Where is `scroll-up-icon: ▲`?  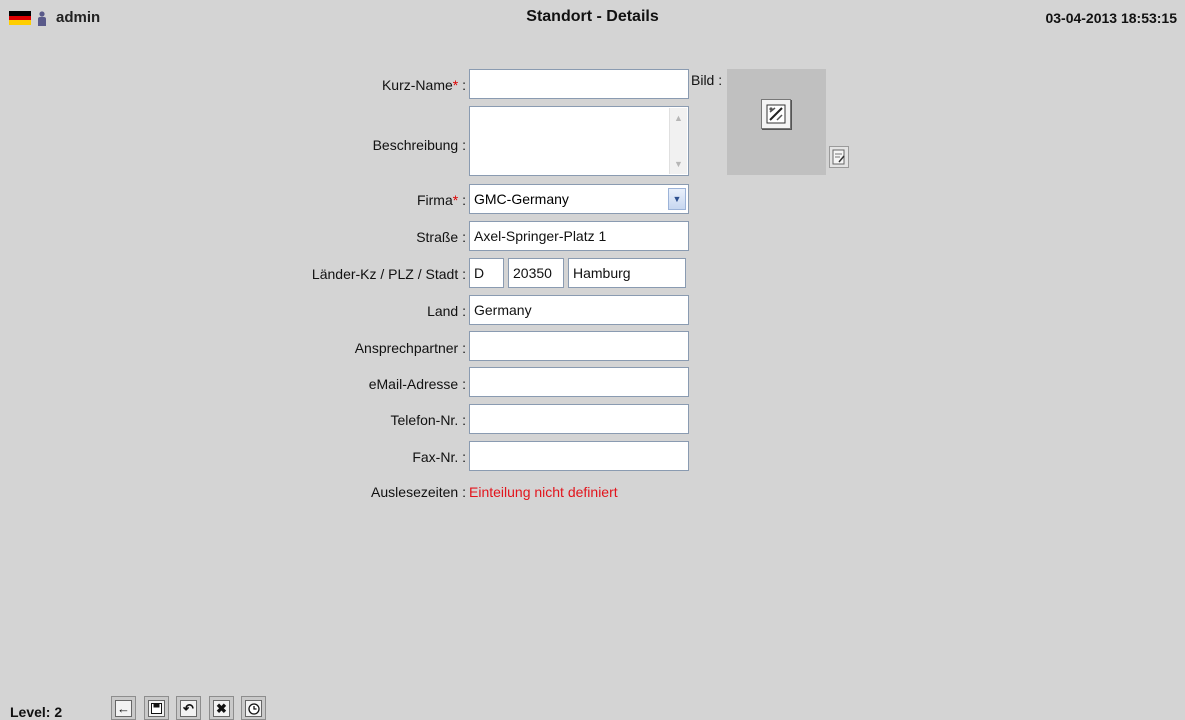 scroll-up-icon: ▲ is located at coordinates (678, 118).